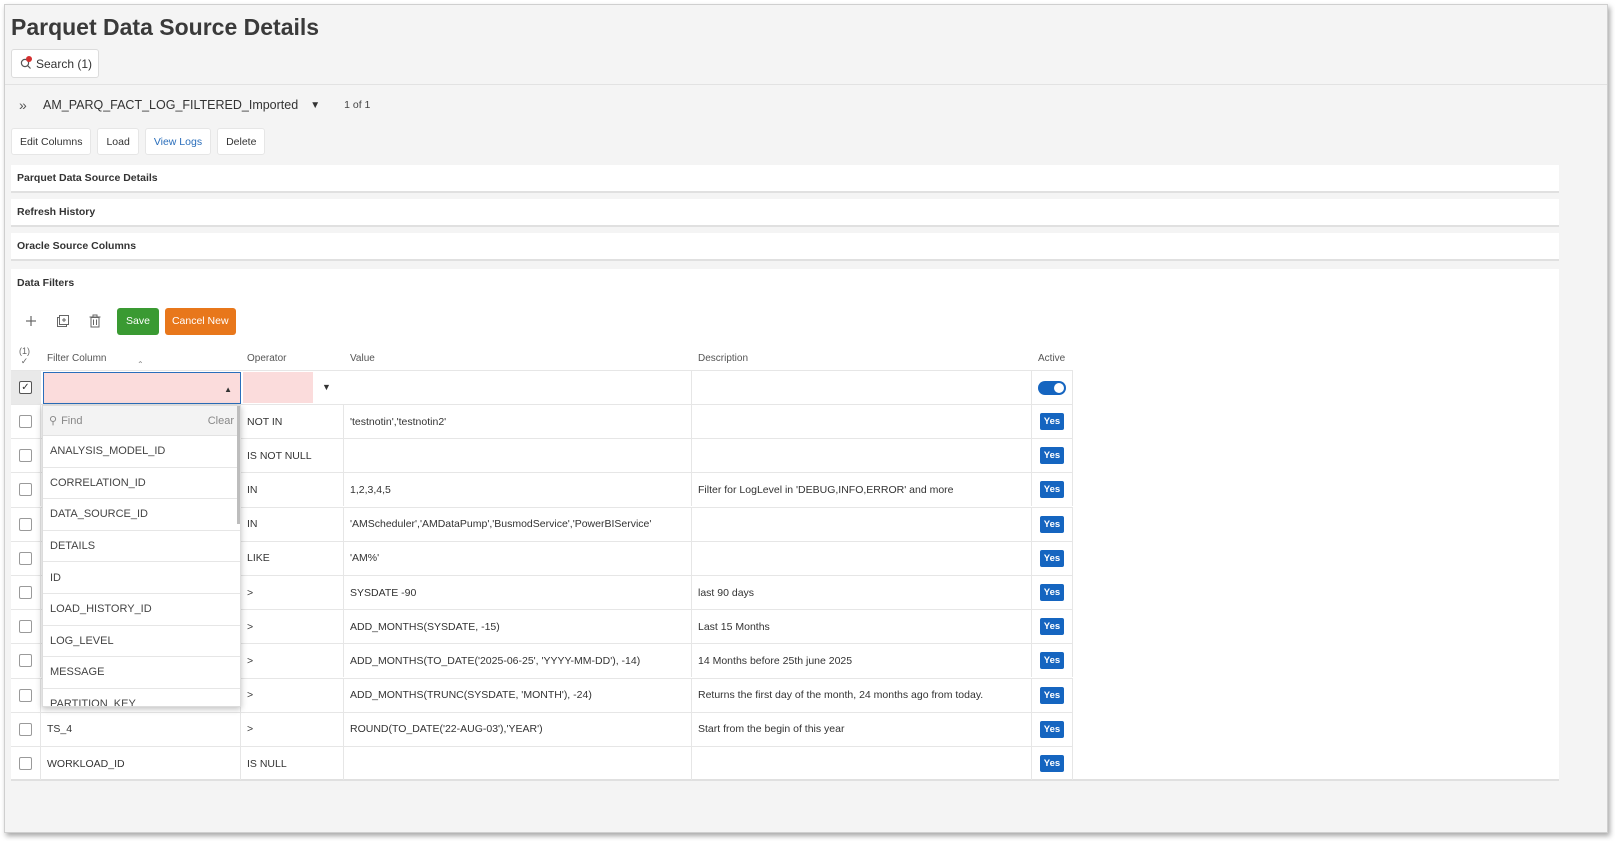 This screenshot has height=841, width=1615. I want to click on cell-value: ROUND(TO_DATE('22-AUG-03'),'YEAR'), so click(518, 729).